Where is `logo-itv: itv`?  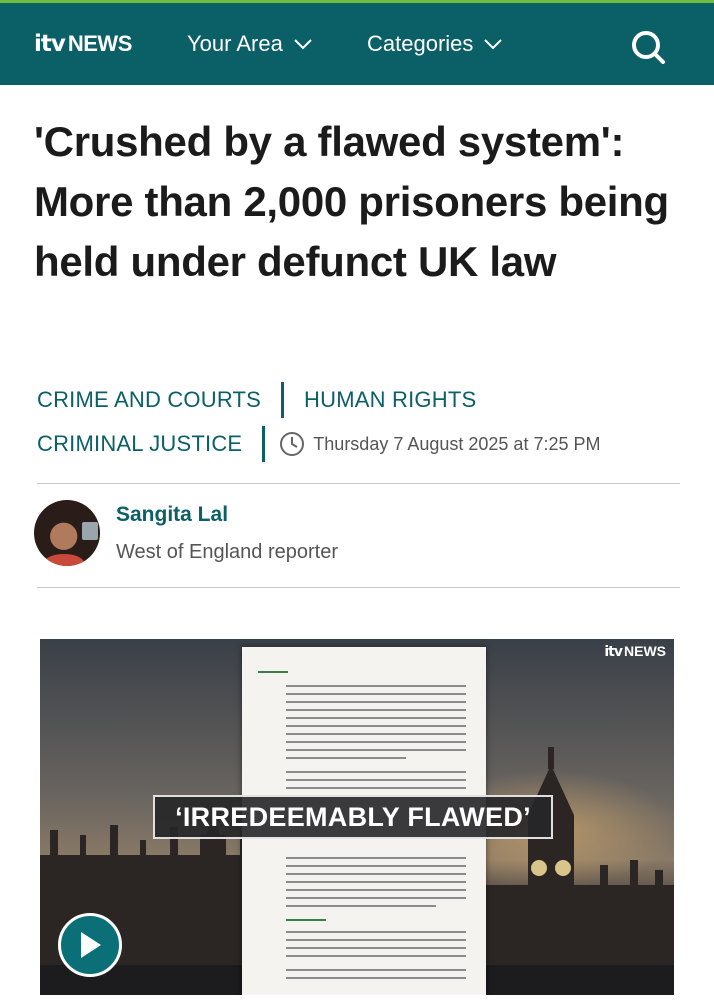
logo-itv: itv is located at coordinates (50, 44).